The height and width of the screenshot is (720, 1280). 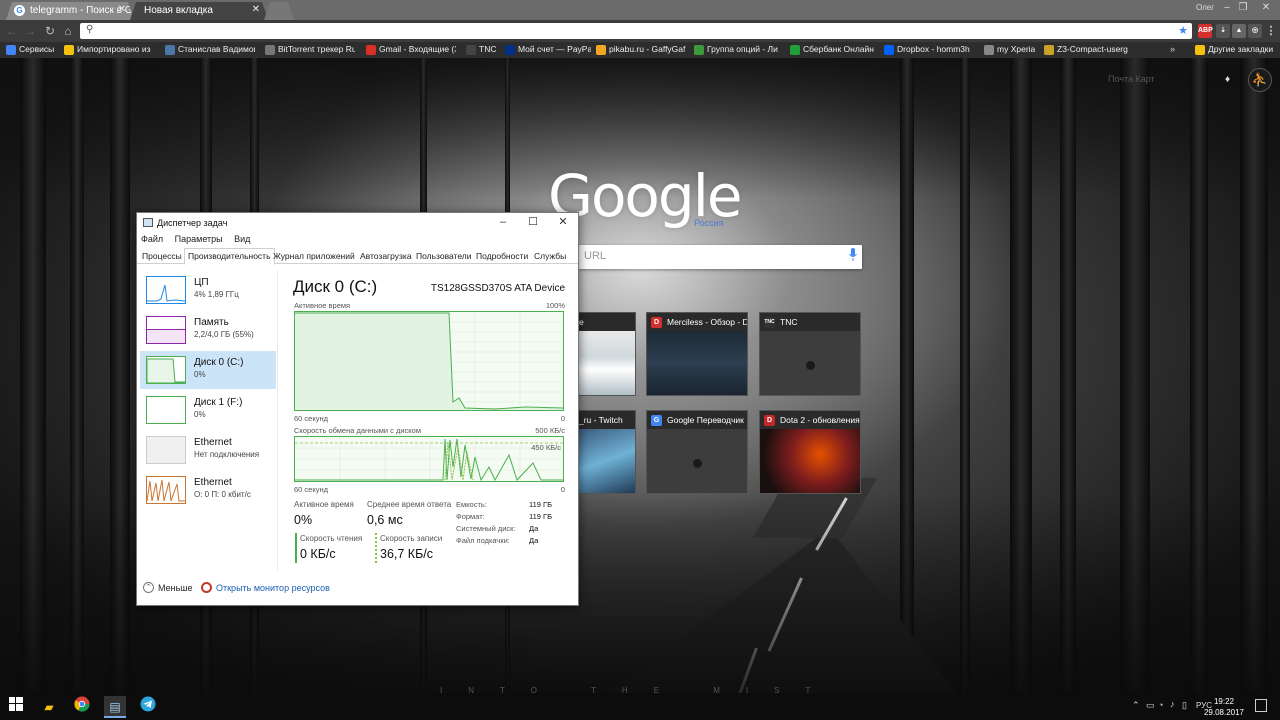 I want to click on sberbank-icon, so click(x=795, y=50).